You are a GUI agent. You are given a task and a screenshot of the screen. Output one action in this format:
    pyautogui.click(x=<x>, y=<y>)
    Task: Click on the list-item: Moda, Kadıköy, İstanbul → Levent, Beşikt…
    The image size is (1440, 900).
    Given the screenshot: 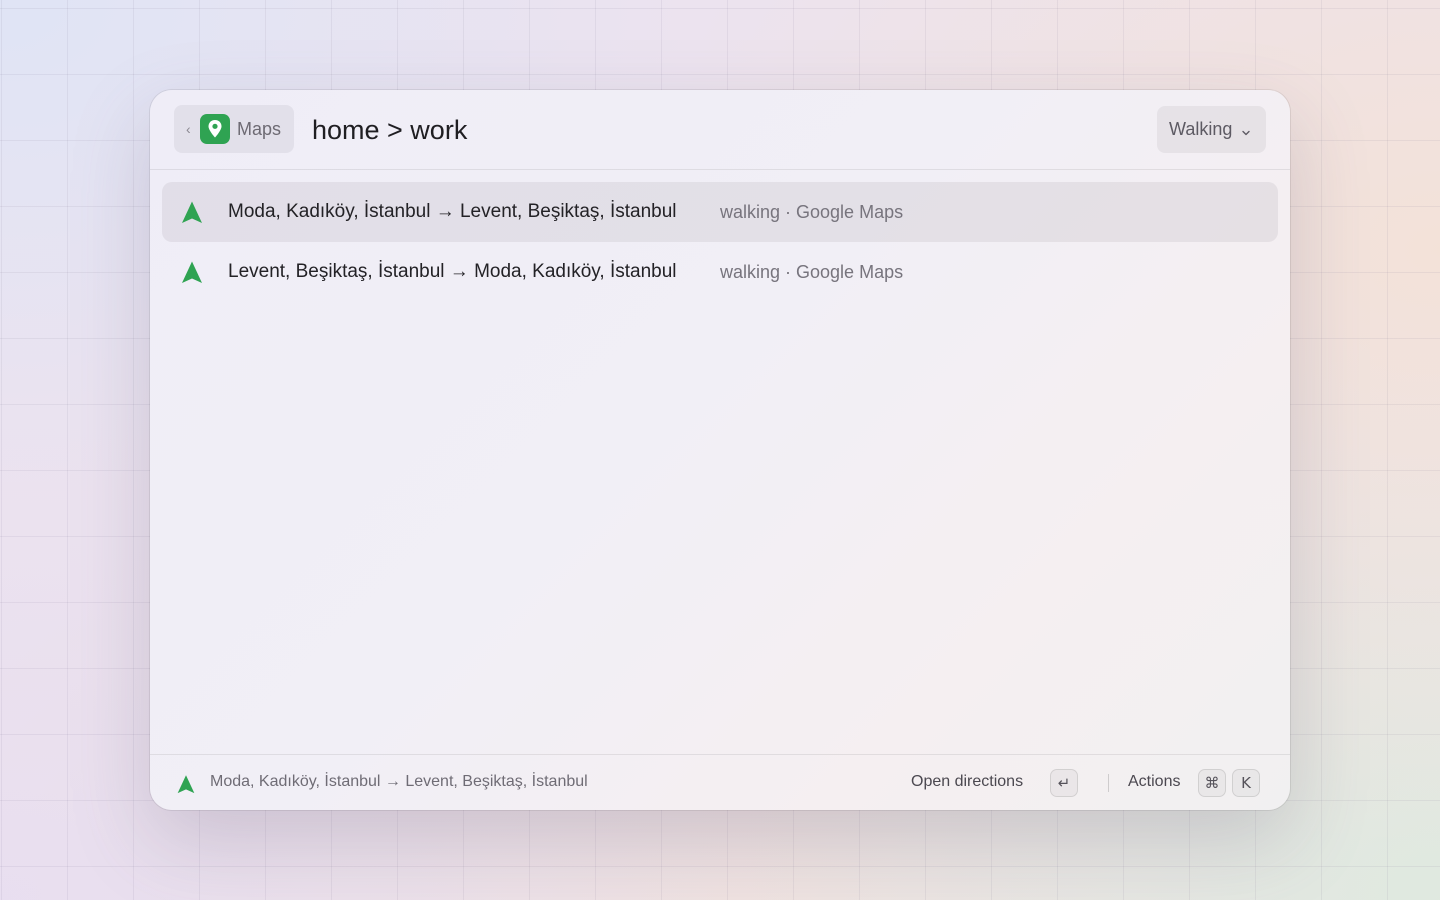 What is the action you would take?
    pyautogui.click(x=720, y=212)
    